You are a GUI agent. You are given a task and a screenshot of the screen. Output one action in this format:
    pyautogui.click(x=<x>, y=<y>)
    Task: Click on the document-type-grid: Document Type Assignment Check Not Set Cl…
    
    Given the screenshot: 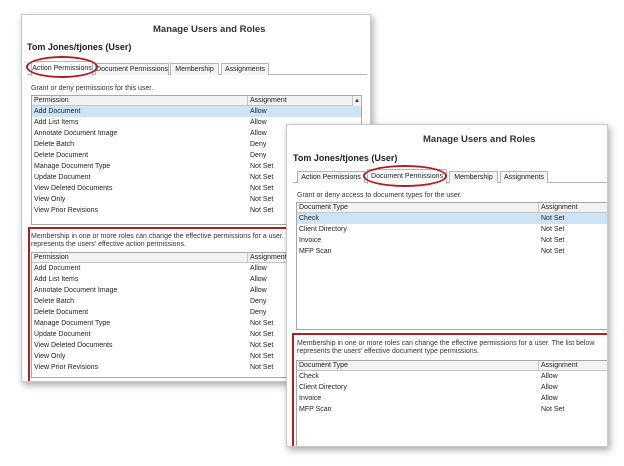 What is the action you would take?
    pyautogui.click(x=451, y=266)
    